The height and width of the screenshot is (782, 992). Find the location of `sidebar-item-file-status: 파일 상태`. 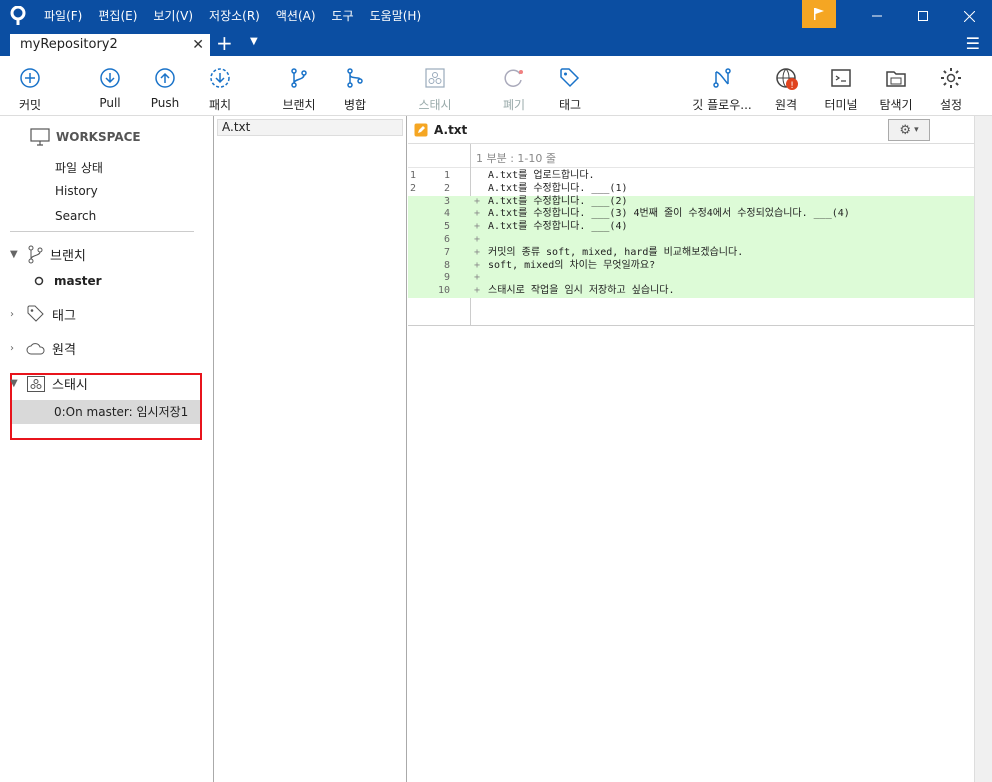

sidebar-item-file-status: 파일 상태 is located at coordinates (79, 167).